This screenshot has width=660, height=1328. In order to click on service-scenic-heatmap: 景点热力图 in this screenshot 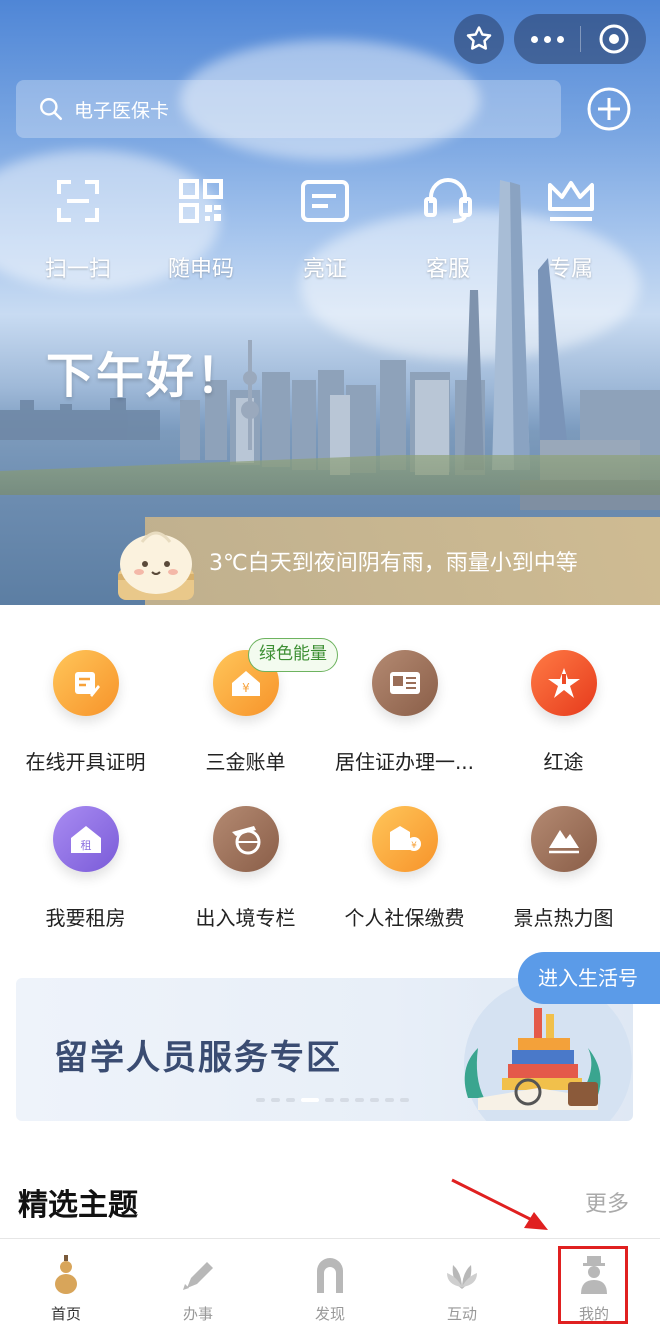, I will do `click(563, 868)`.